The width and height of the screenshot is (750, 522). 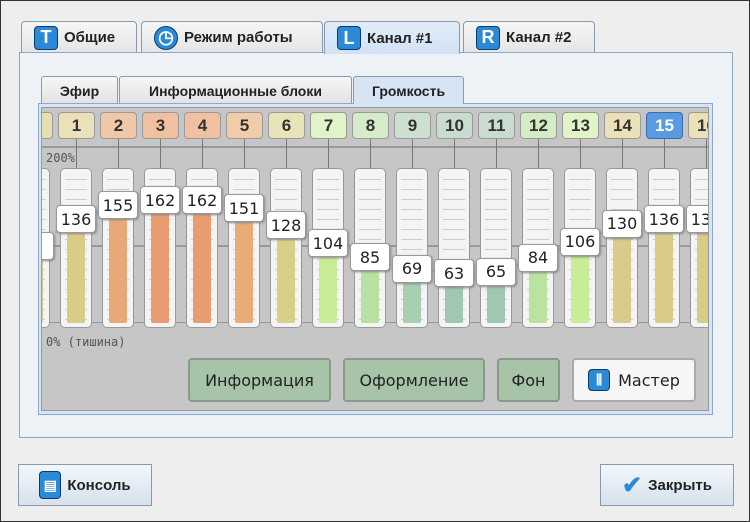 I want to click on tab-channel-2: R Канал #2, so click(x=529, y=37).